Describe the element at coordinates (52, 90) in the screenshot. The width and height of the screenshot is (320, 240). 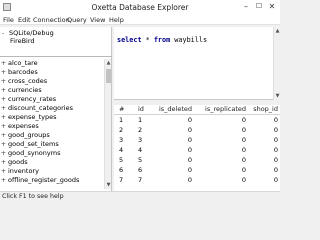
I see `table-item: + currencies` at that location.